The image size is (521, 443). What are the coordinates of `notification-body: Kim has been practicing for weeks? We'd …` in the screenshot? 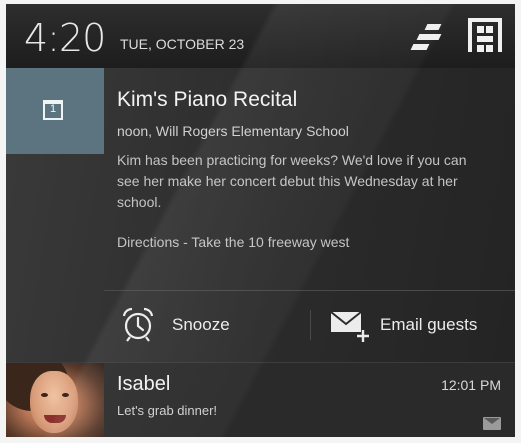 It's located at (292, 181).